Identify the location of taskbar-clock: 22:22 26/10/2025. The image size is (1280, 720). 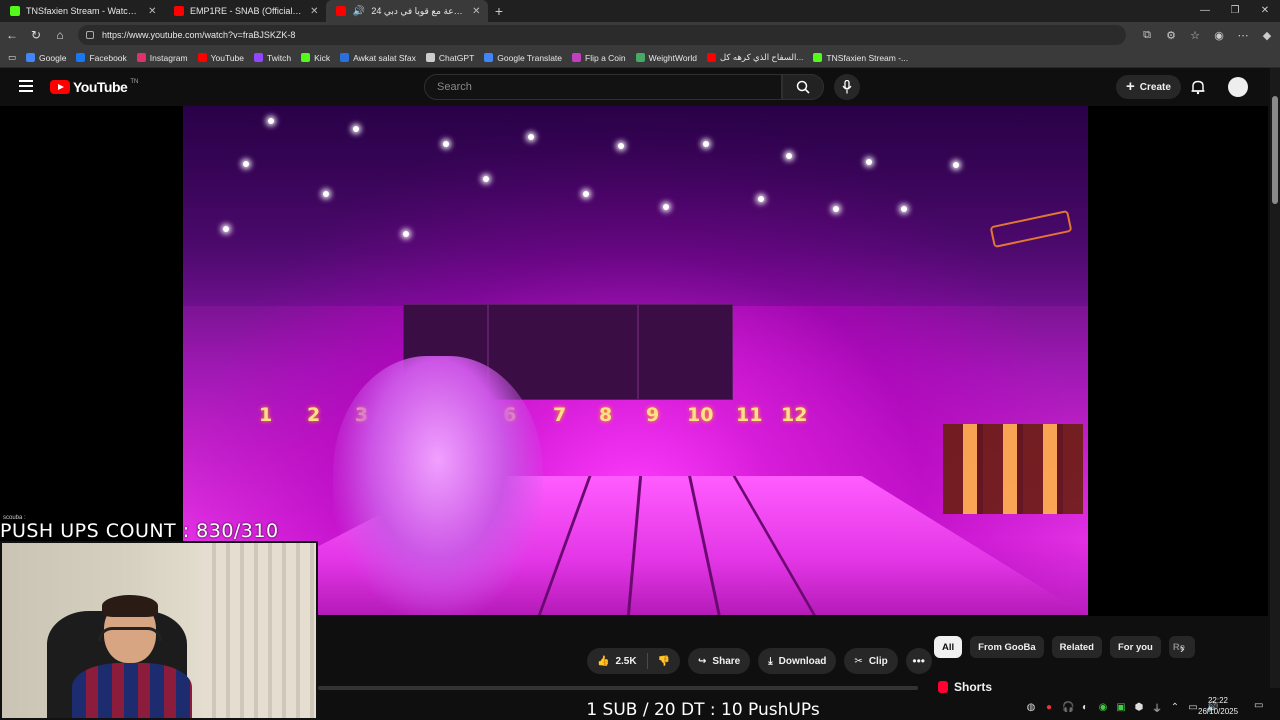
(1218, 706).